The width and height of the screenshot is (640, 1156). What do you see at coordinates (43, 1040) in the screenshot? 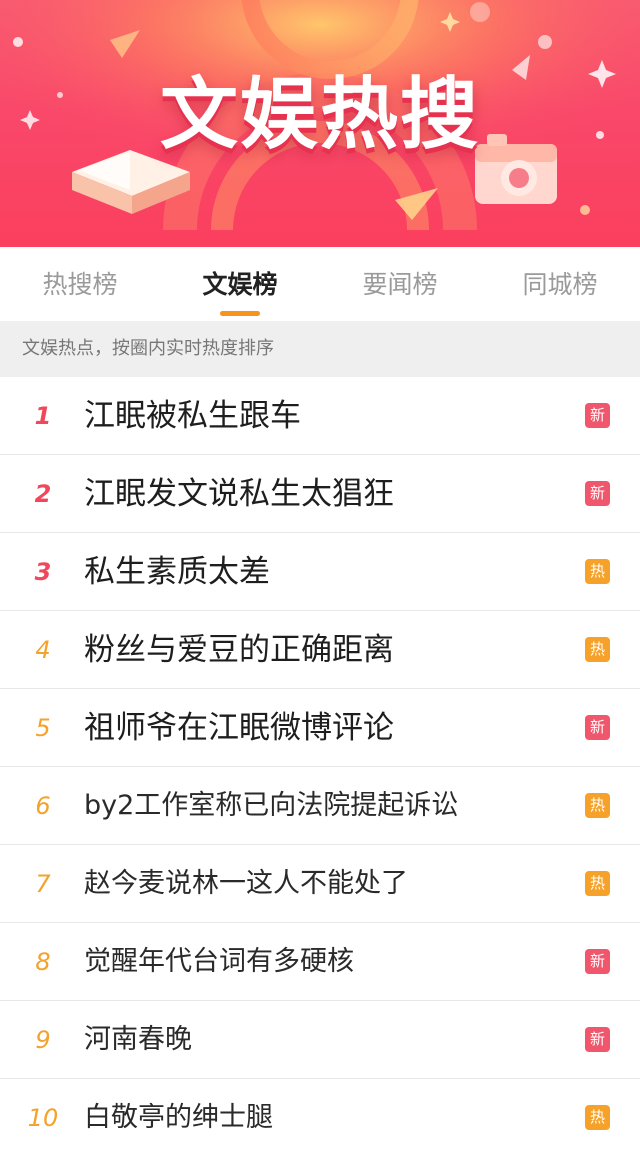
I see `rank-number: 9` at bounding box center [43, 1040].